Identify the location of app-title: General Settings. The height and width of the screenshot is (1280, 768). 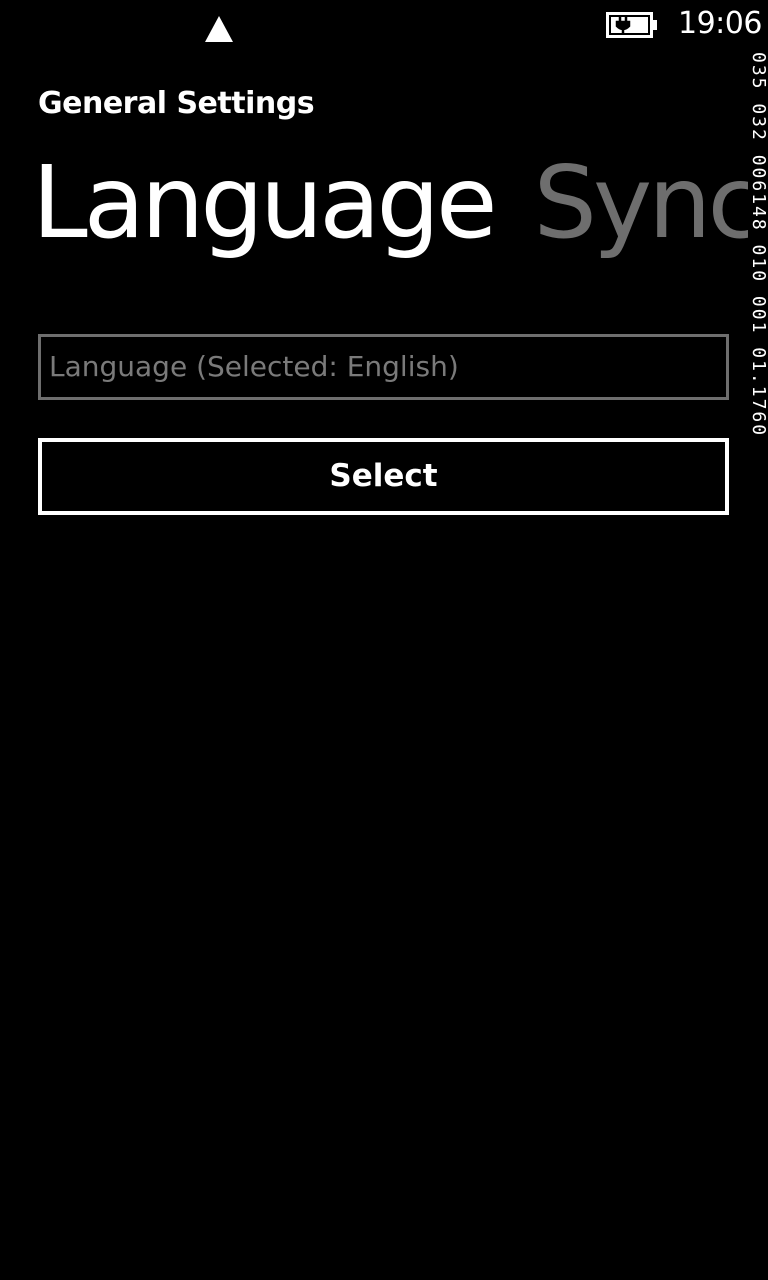
(176, 103).